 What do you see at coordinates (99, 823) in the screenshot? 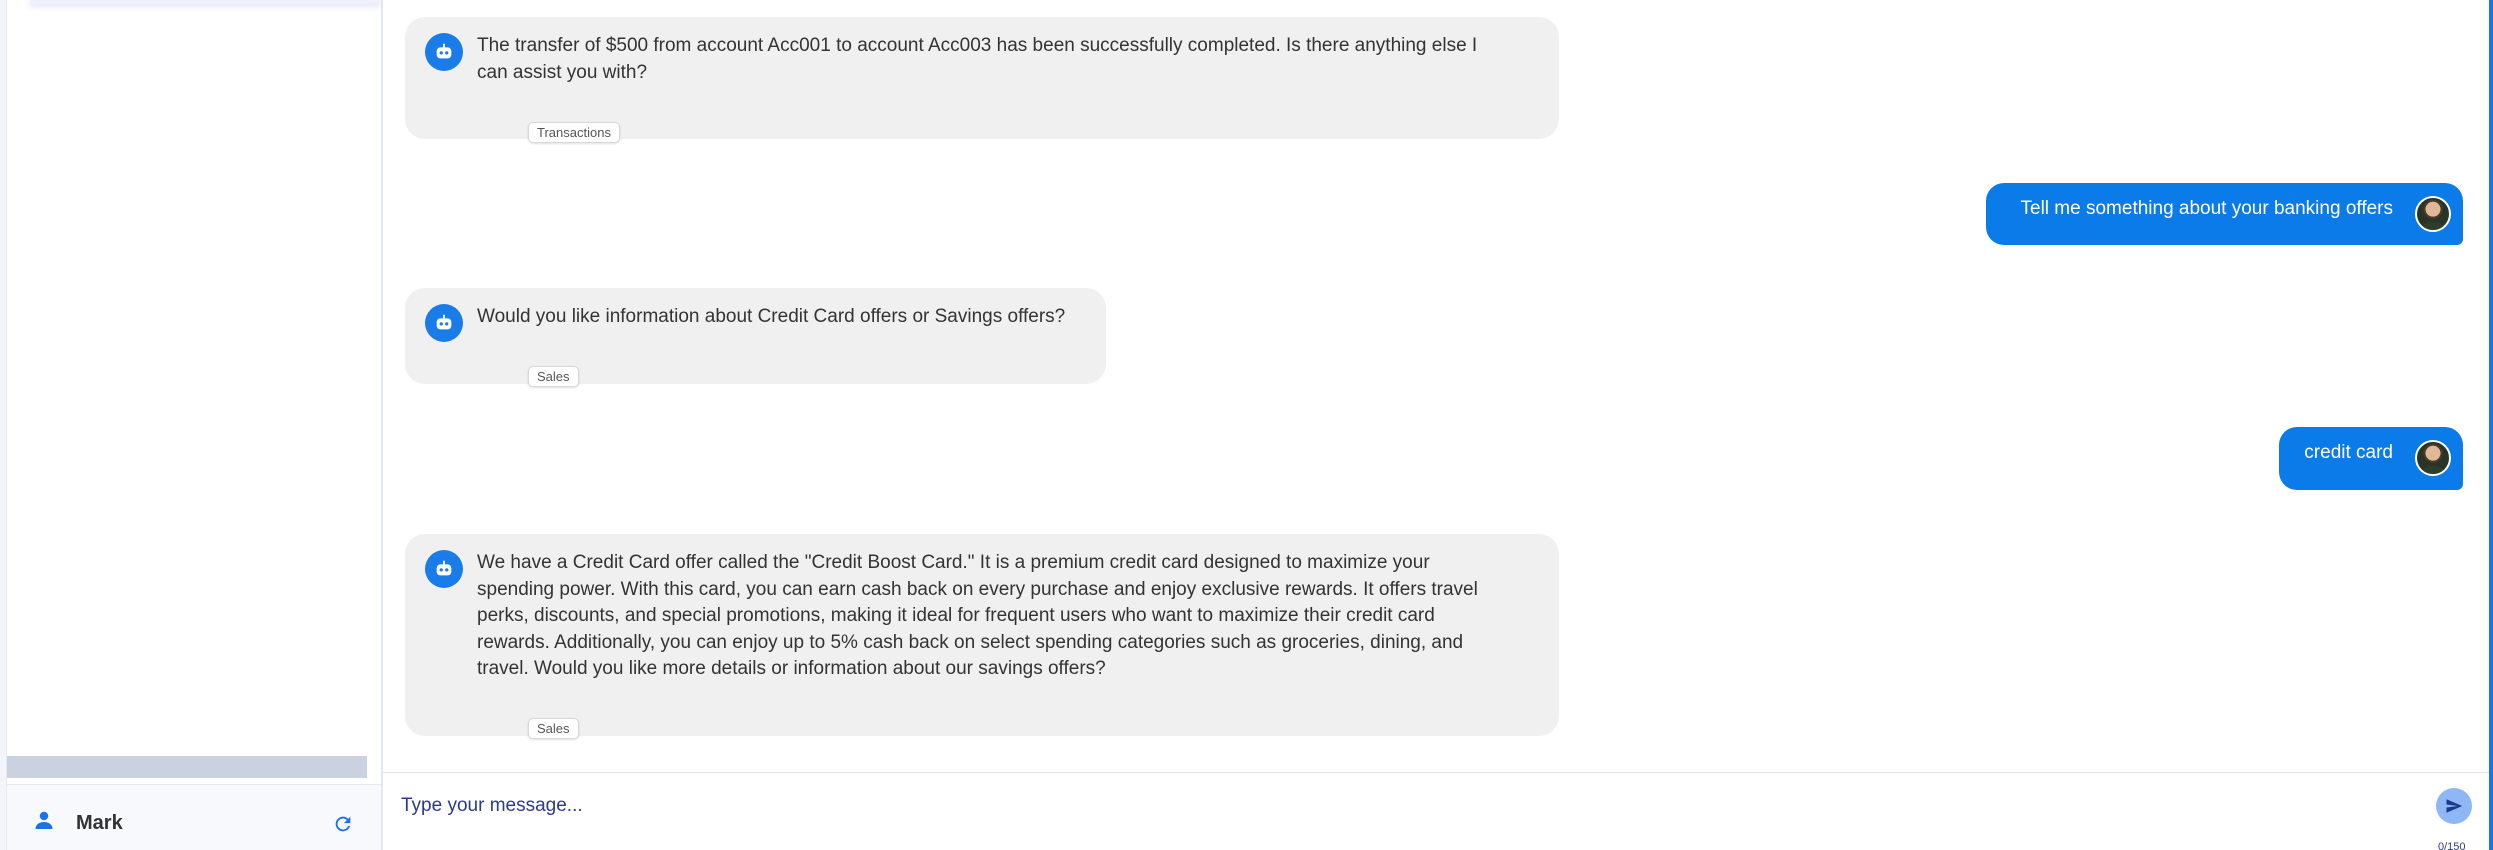
I see `user-name: Mark` at bounding box center [99, 823].